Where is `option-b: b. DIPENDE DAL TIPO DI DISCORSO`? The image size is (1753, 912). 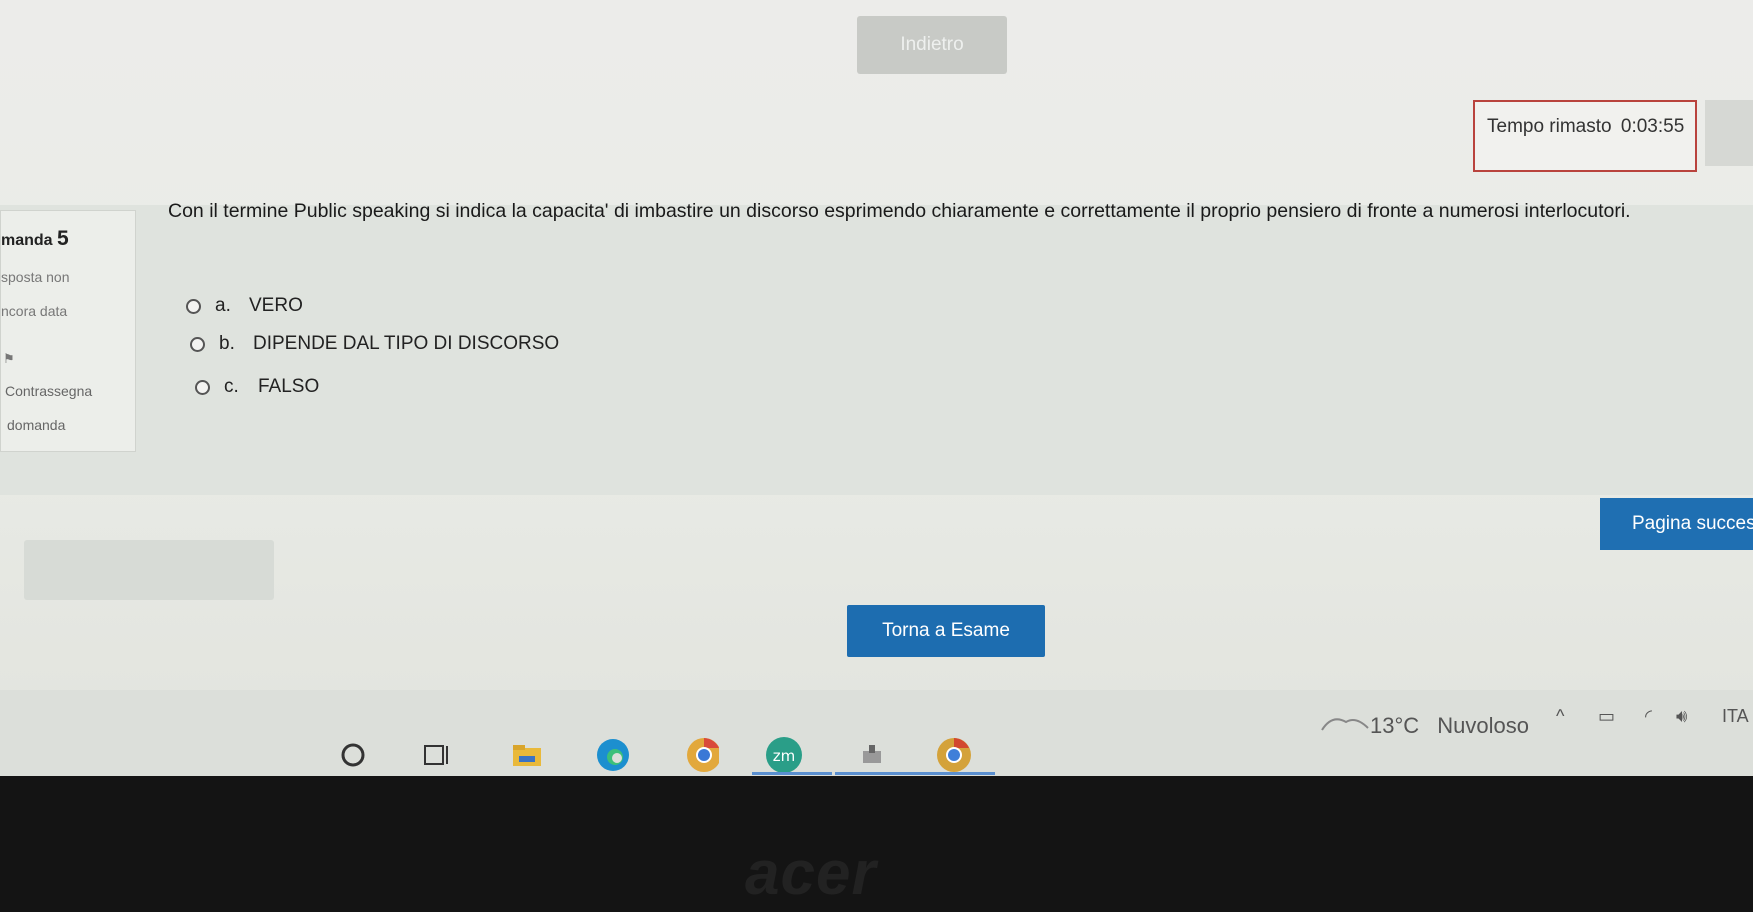
option-b: b. DIPENDE DAL TIPO DI DISCORSO is located at coordinates (374, 344).